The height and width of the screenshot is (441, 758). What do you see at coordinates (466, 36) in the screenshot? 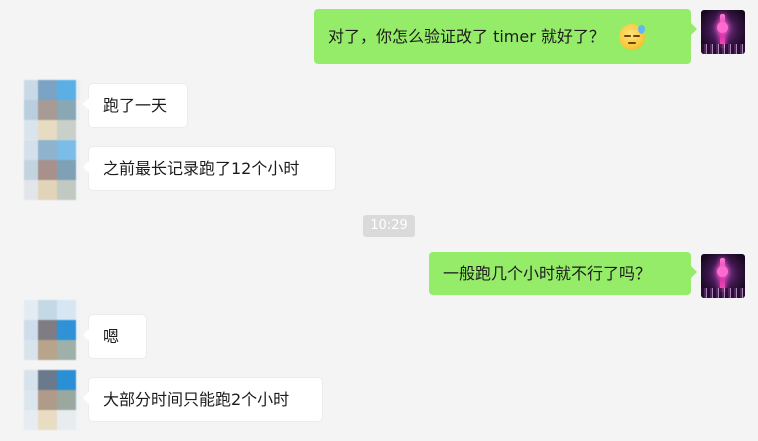
I see `message-text: 对了，你怎么验证改了 timer 就好了？` at bounding box center [466, 36].